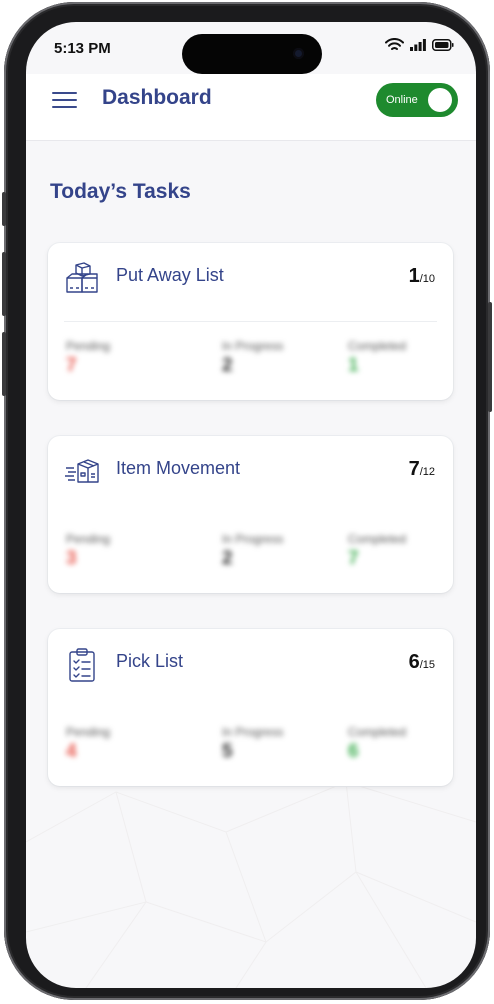  Describe the element at coordinates (377, 744) in the screenshot. I see `stat-completed: Completed 6` at that location.